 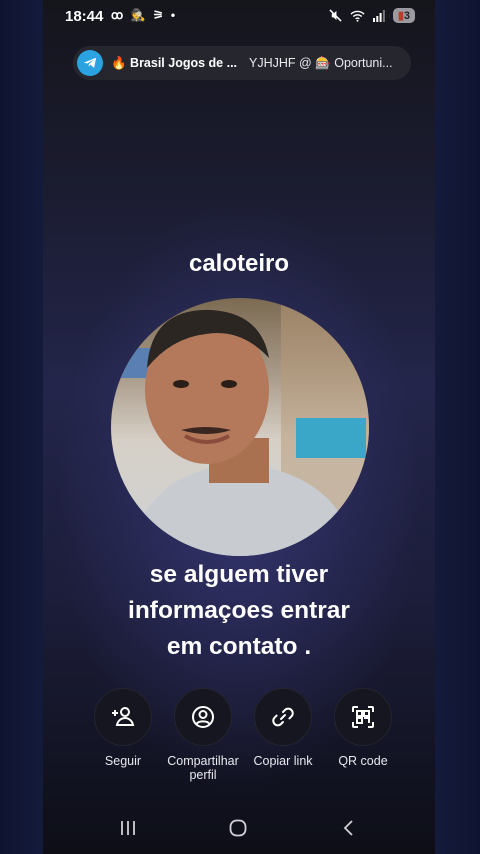 I want to click on status-right-icons: ▮3, so click(x=372, y=15).